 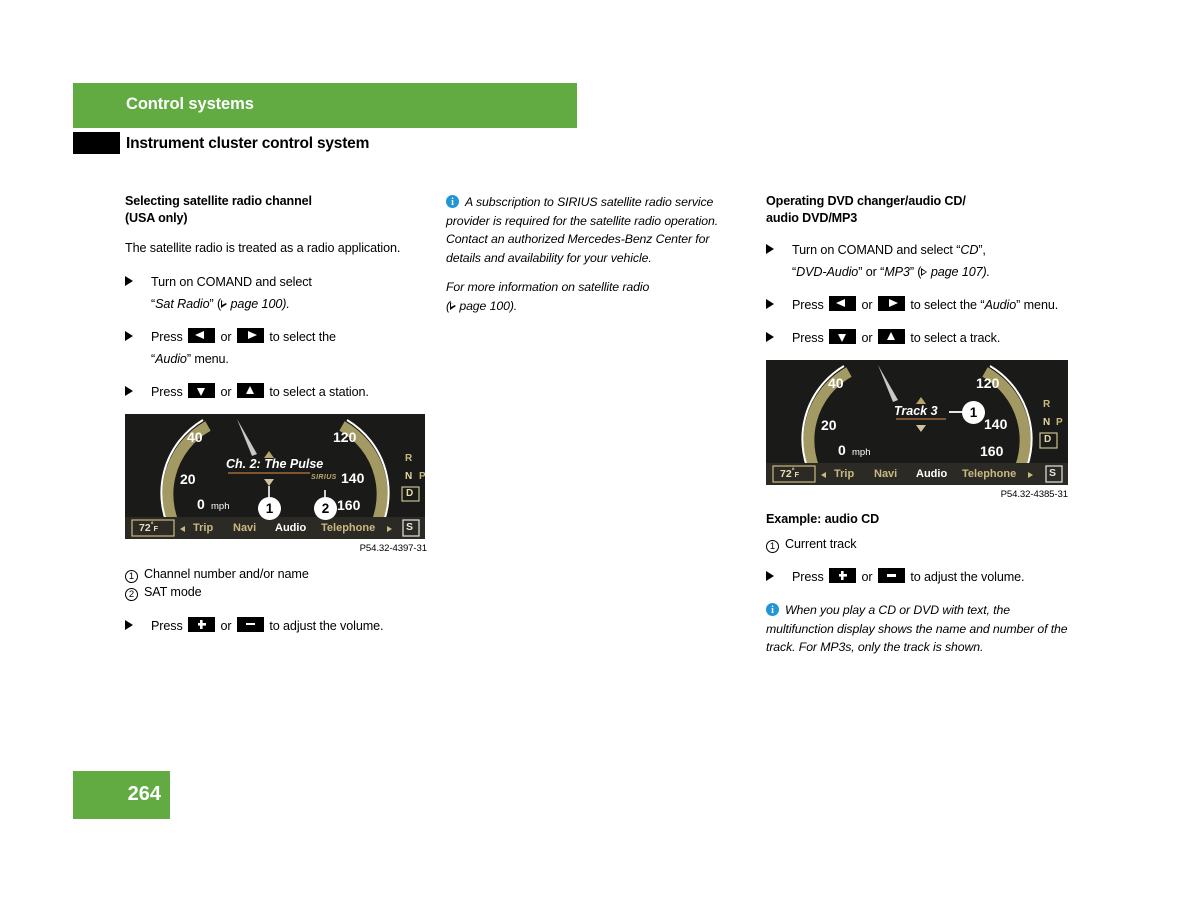 What do you see at coordinates (842, 450) in the screenshot?
I see `cluster-right-speed-0: 0` at bounding box center [842, 450].